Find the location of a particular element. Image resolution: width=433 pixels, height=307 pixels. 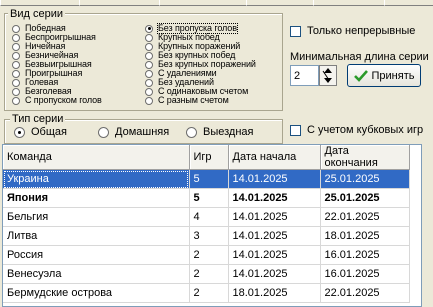

series-type-option-label: Общая is located at coordinates (49, 132).